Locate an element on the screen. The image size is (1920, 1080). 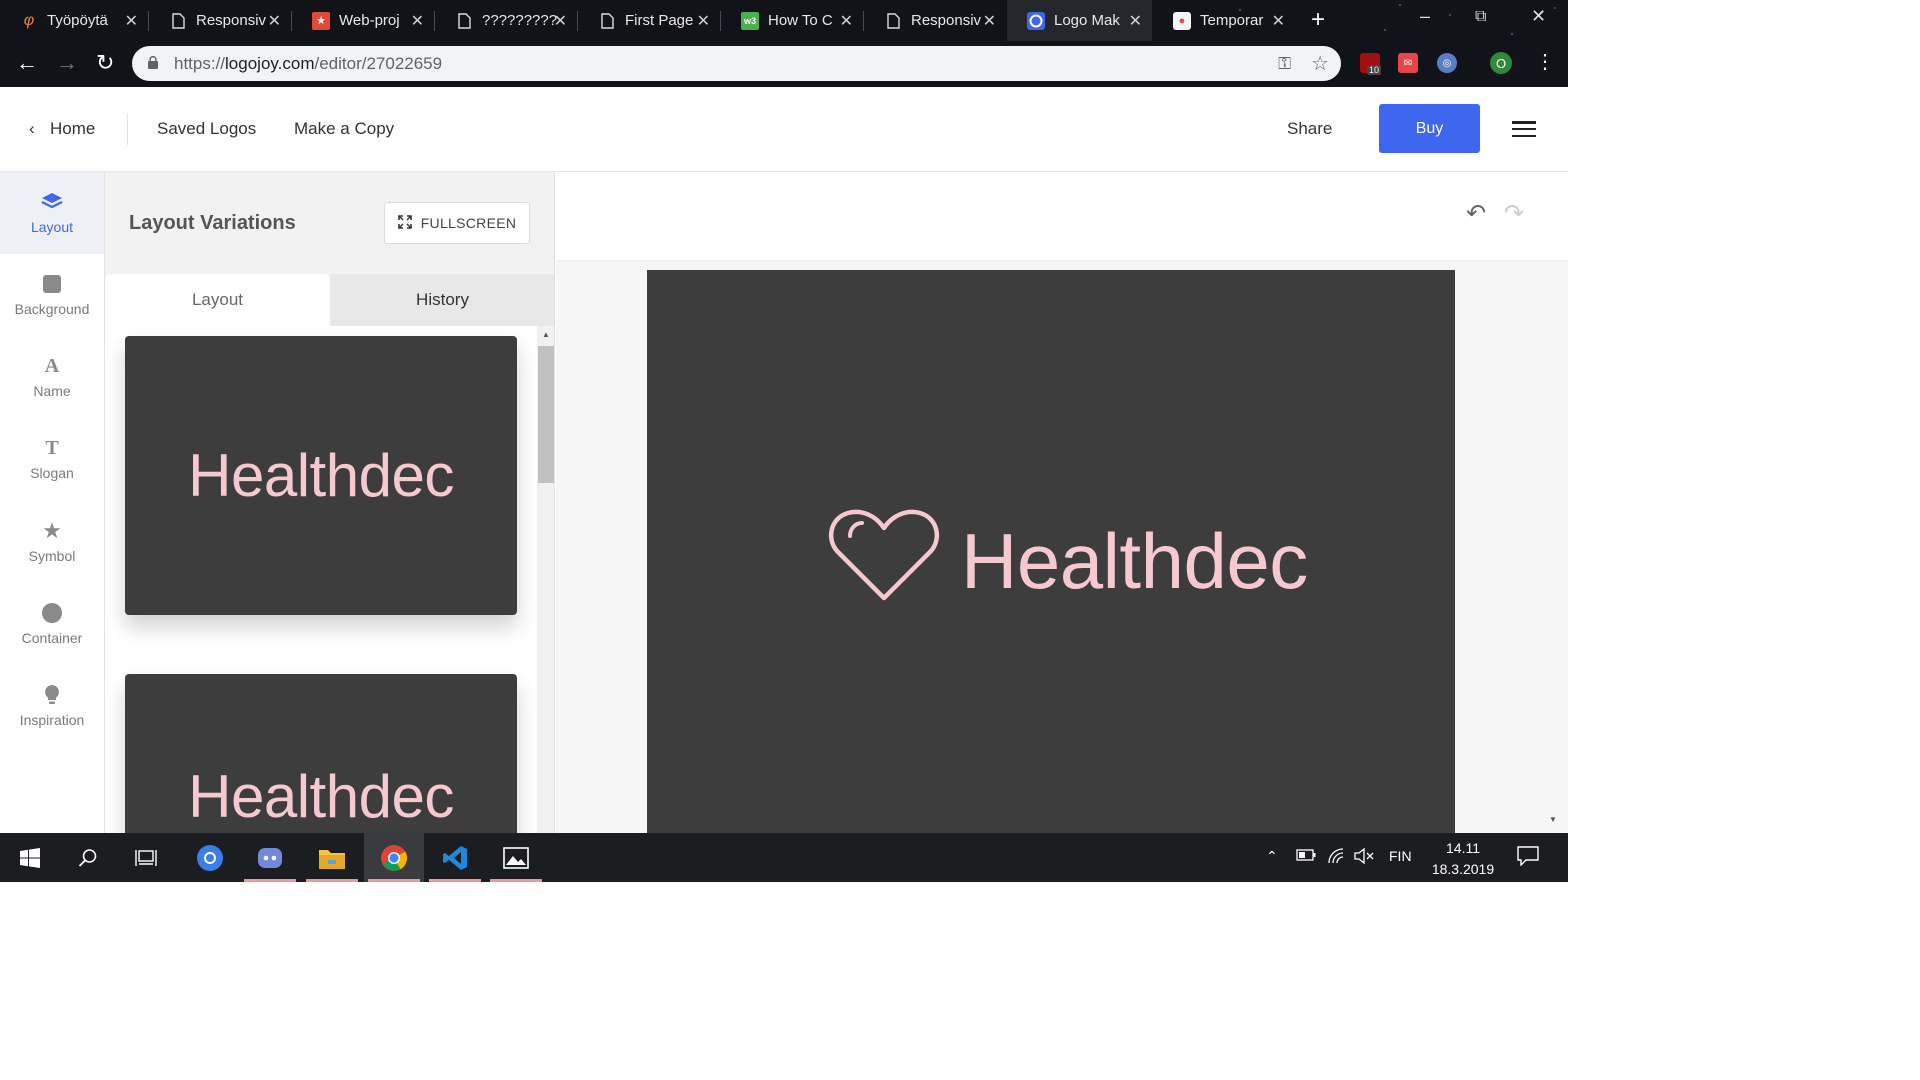
mascot-icon: ● is located at coordinates (1182, 20).